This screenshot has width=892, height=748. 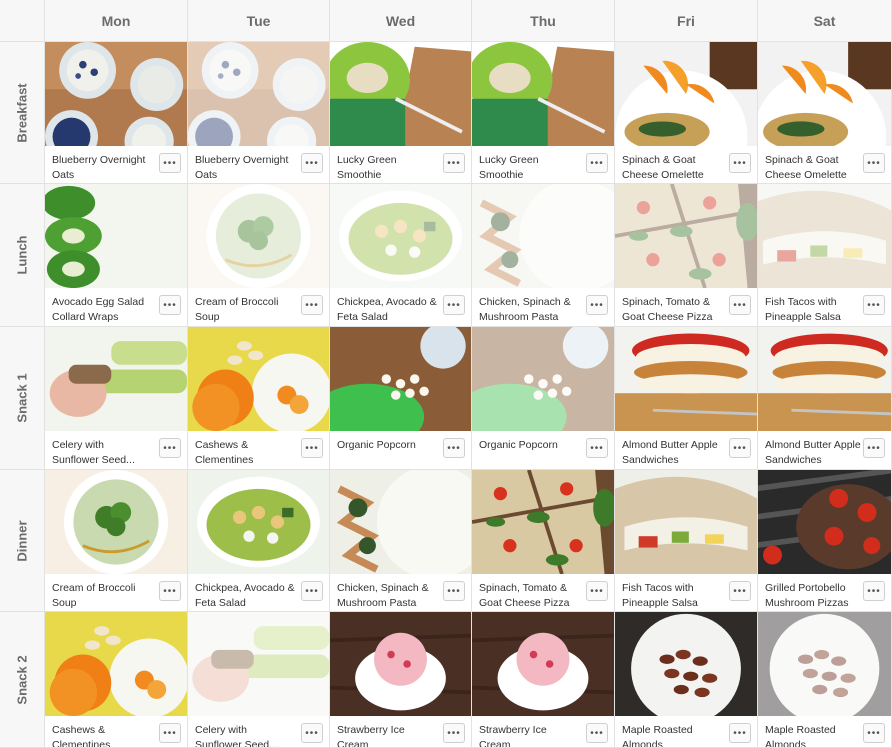 I want to click on recipe-card-dinner-fri: Fish Tacos with Pineapple Salsa •••, so click(x=686, y=541).